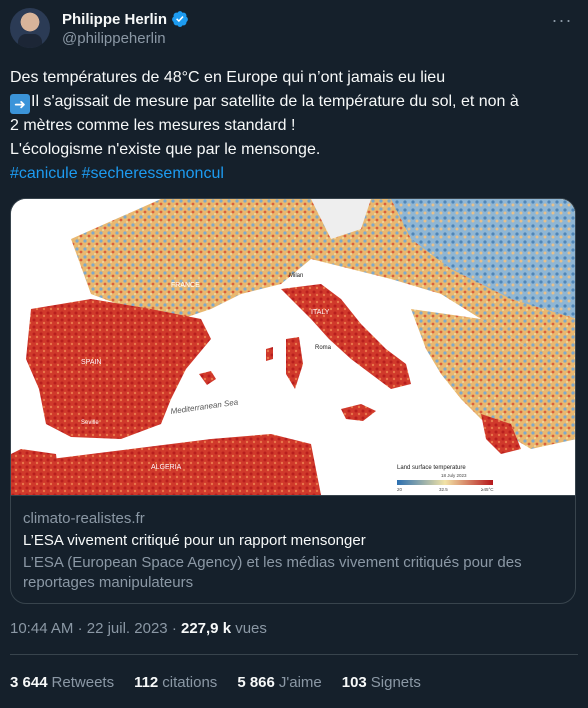 The height and width of the screenshot is (708, 588). I want to click on legend-date: 18 July 2023, so click(454, 475).